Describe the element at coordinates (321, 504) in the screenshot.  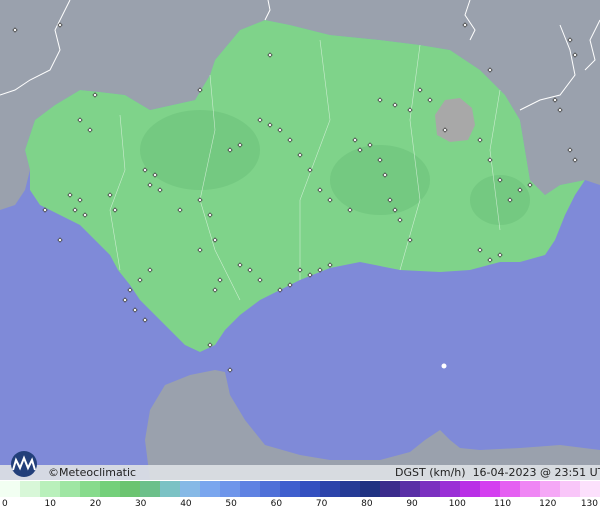
I see `scale-tick-label: 70` at that location.